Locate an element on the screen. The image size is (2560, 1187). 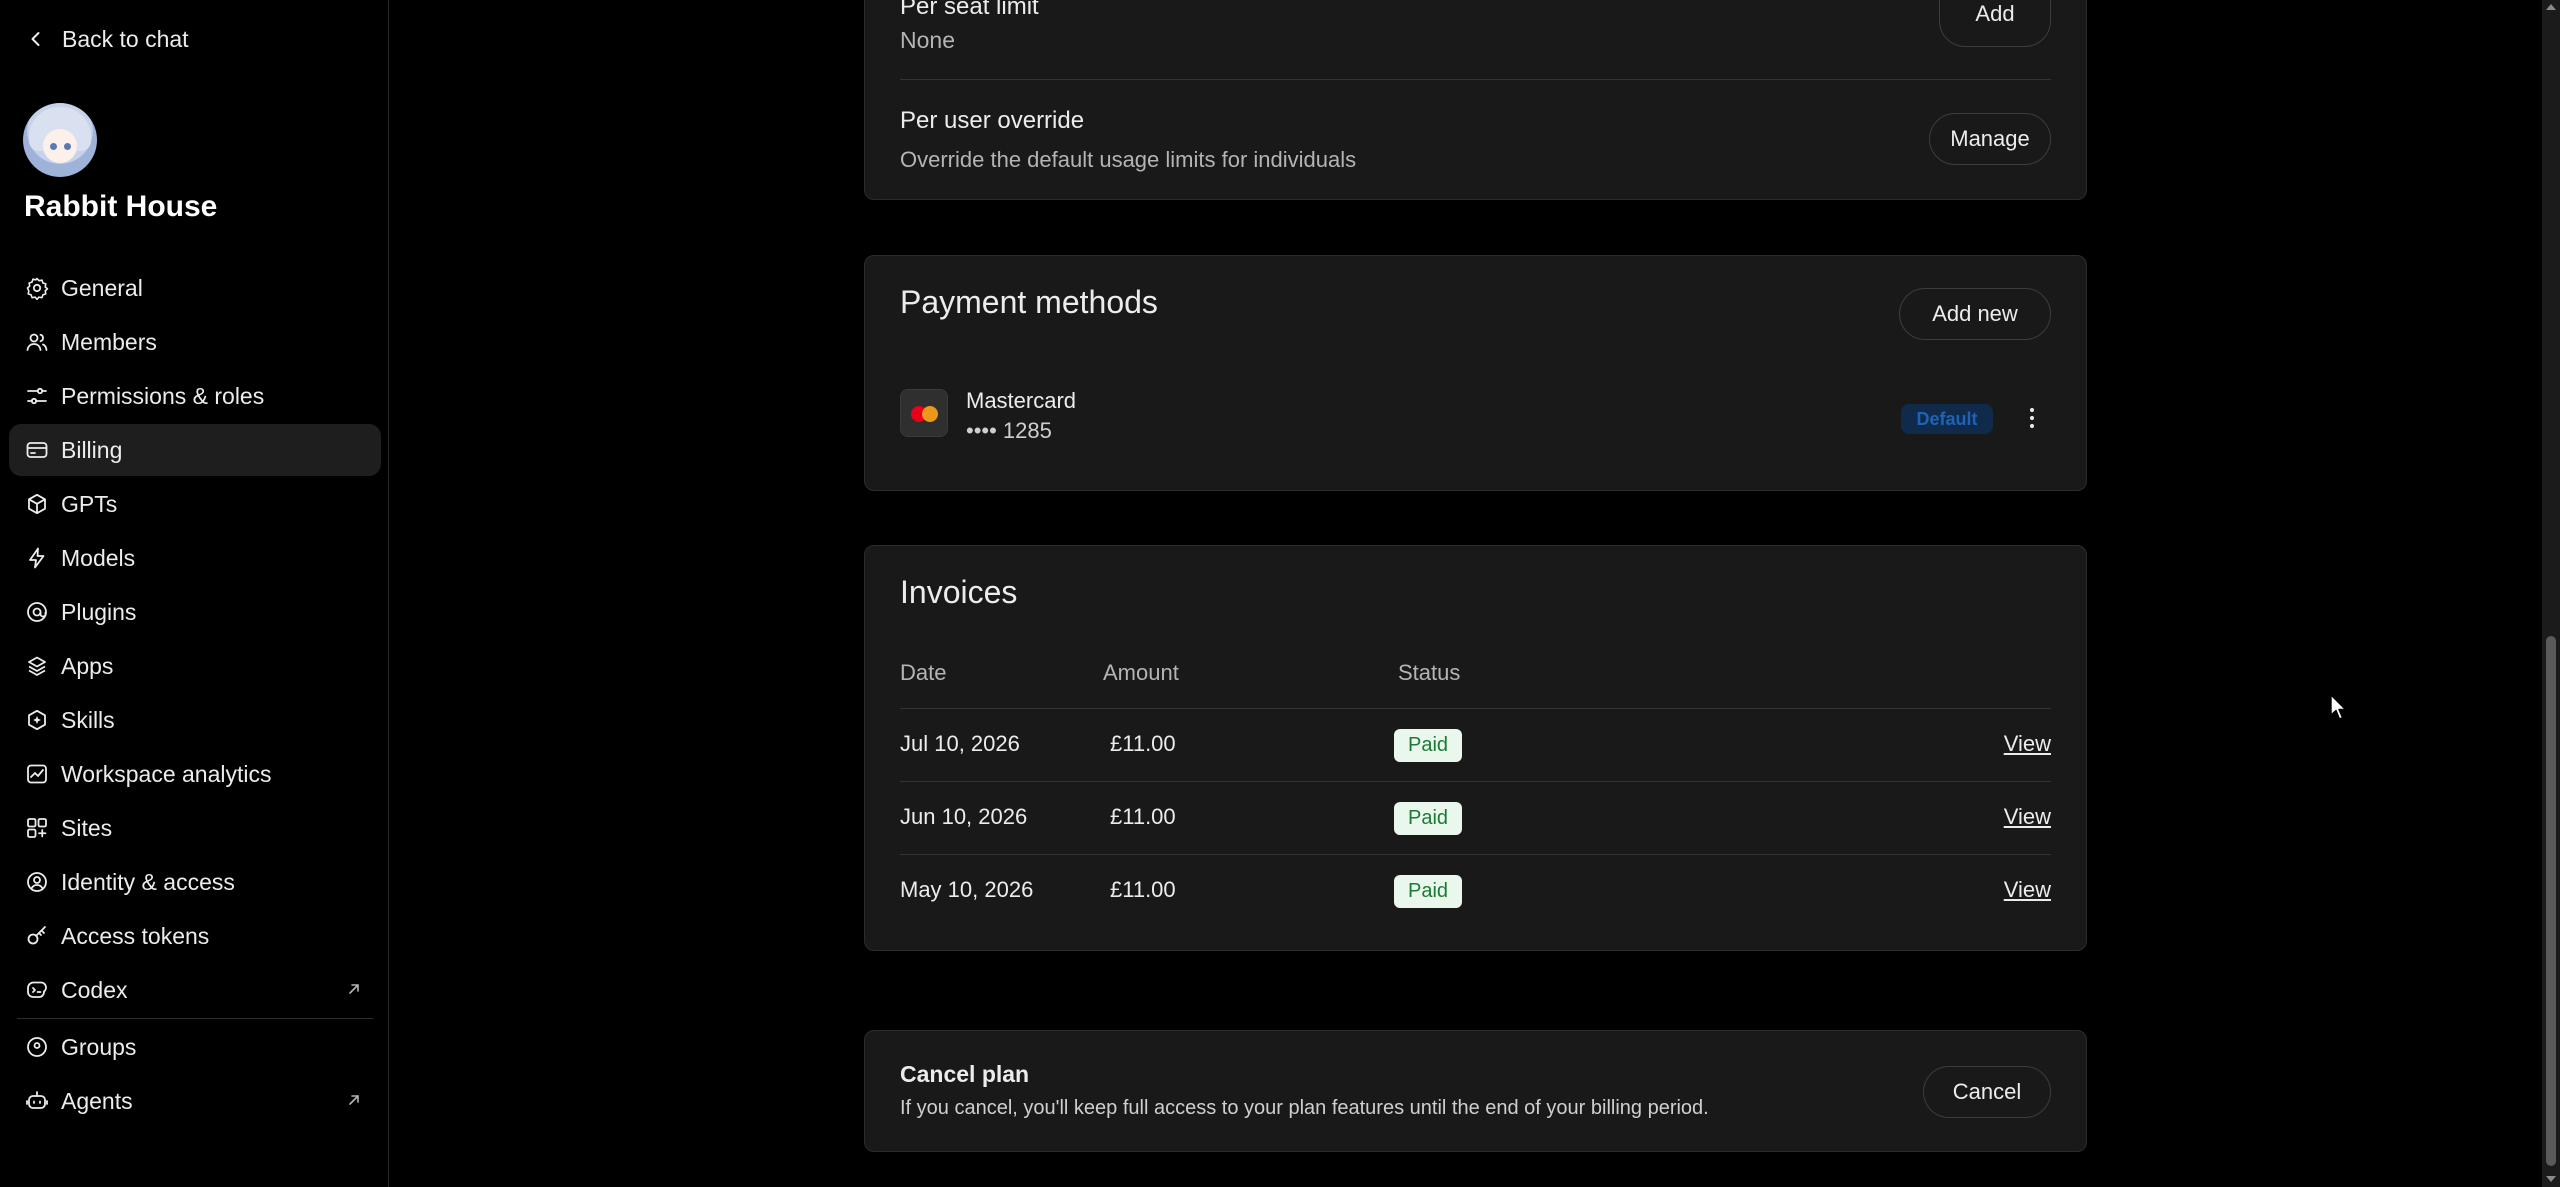
table-row: Jun 10, 2026 £11.00 Paid View is located at coordinates (1475, 817).